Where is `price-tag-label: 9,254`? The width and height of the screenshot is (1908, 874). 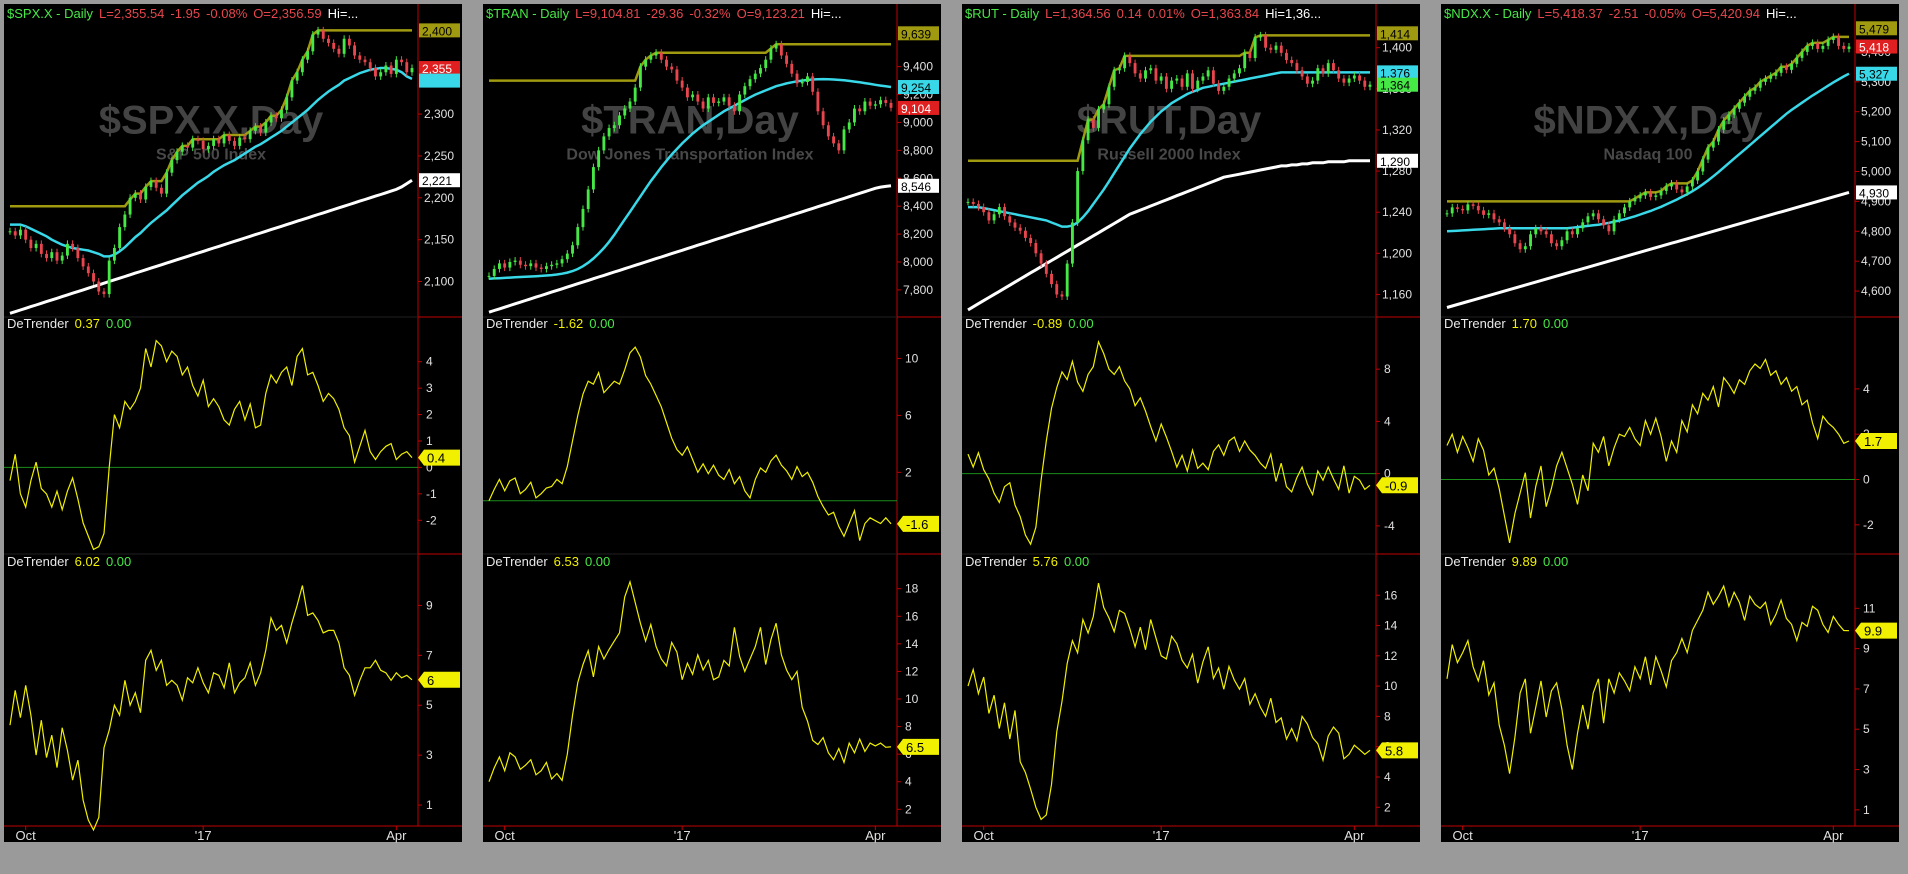 price-tag-label: 9,254 is located at coordinates (916, 88).